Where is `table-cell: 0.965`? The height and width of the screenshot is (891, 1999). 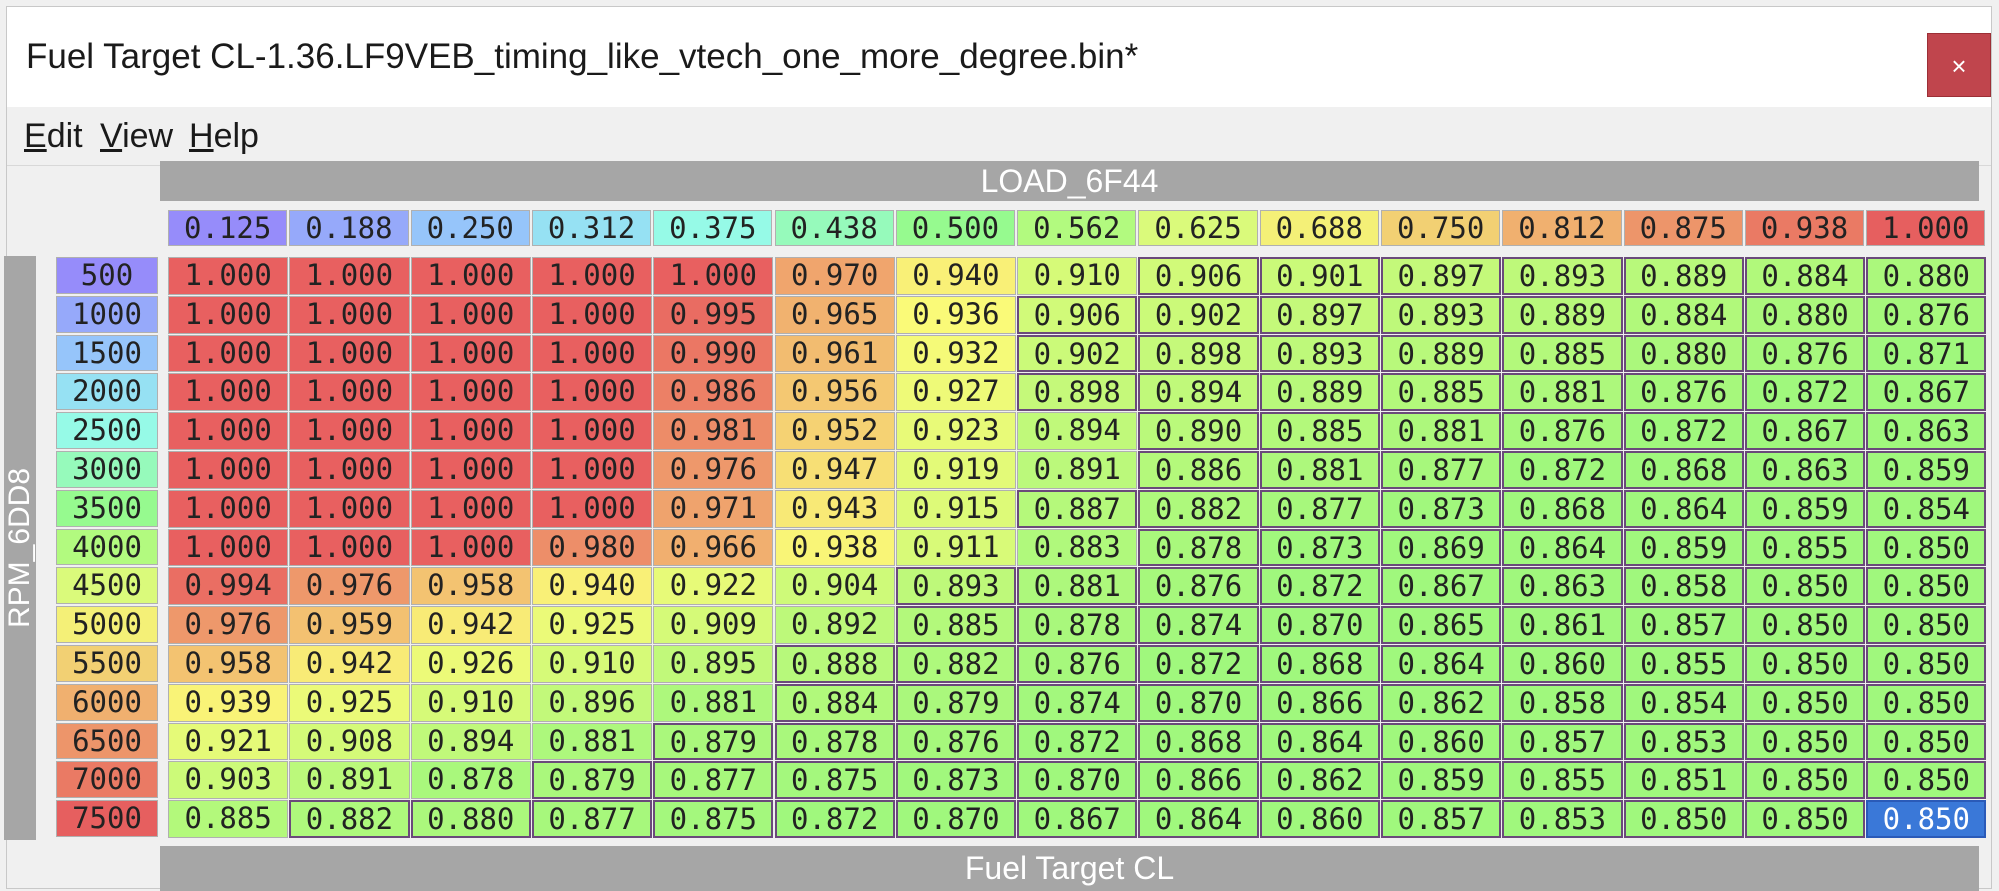
table-cell: 0.965 is located at coordinates (834, 314).